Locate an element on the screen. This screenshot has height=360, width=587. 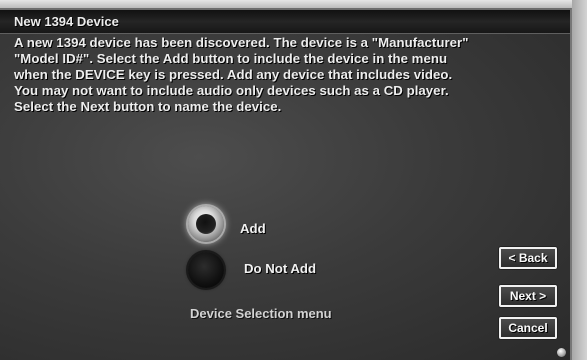
radio-selected-icon is located at coordinates (206, 224).